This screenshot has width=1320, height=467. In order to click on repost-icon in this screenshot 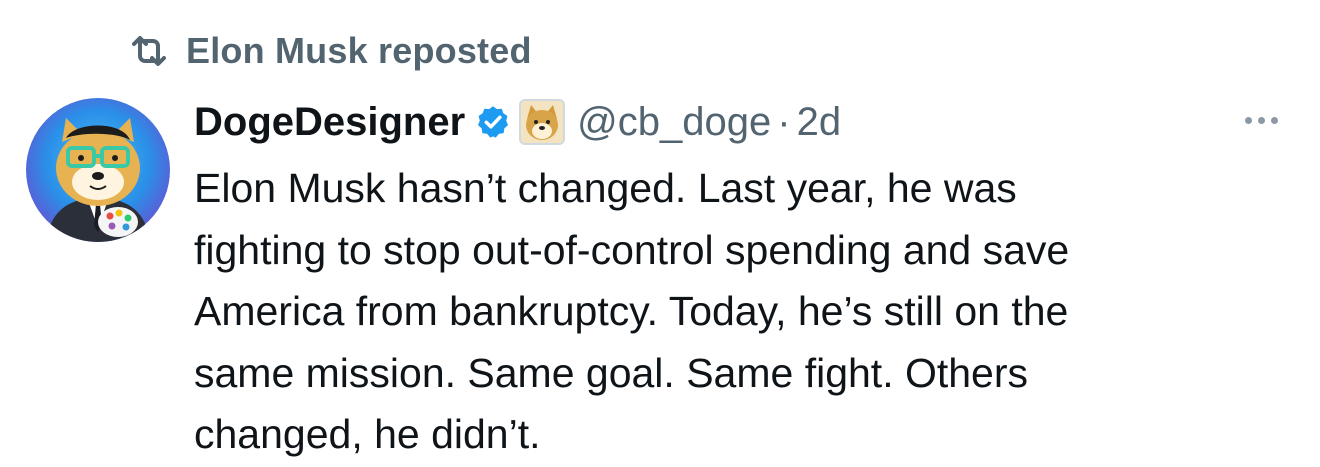, I will do `click(149, 51)`.